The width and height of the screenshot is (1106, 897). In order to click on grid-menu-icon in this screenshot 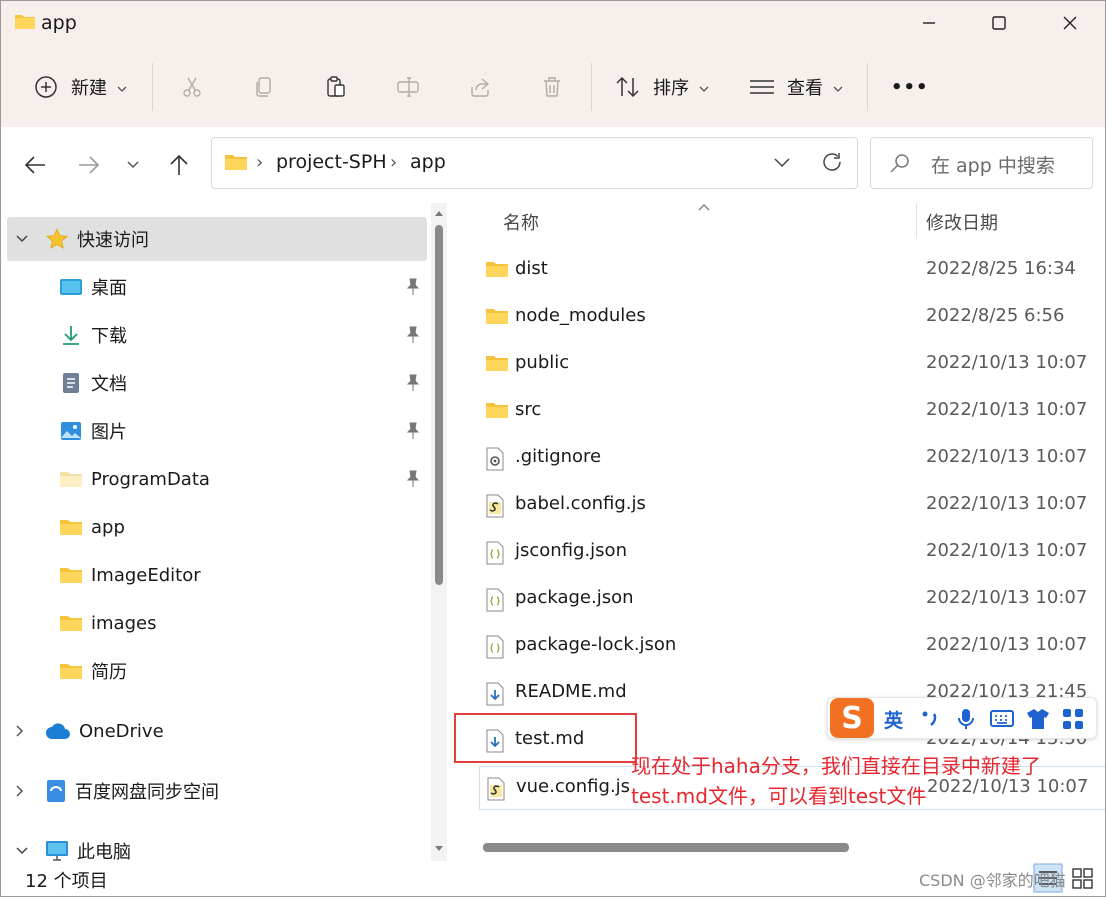, I will do `click(1073, 721)`.